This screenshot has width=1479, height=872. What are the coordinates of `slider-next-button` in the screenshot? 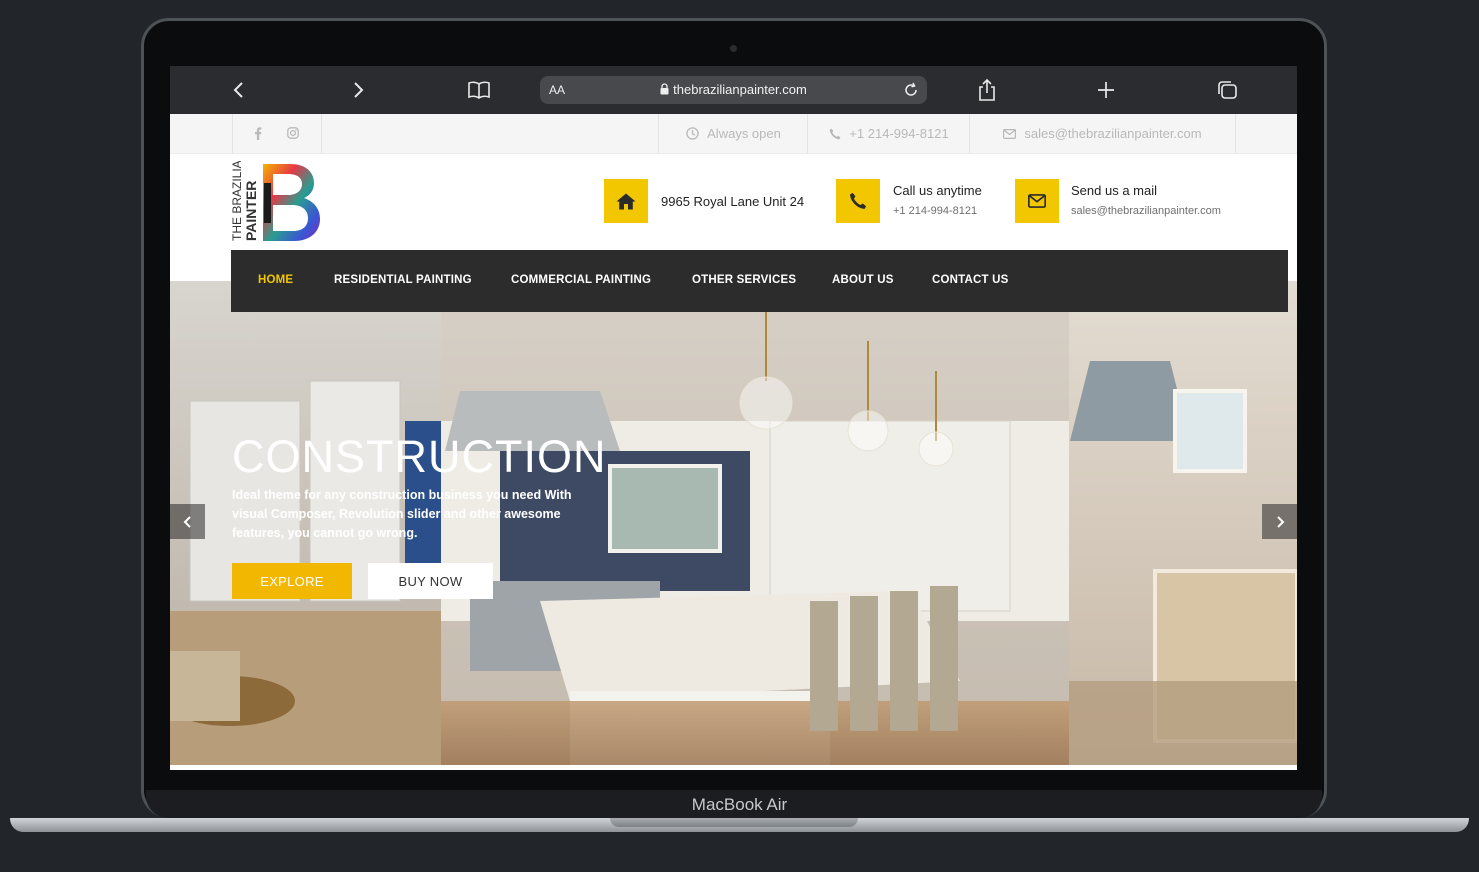 It's located at (1279, 521).